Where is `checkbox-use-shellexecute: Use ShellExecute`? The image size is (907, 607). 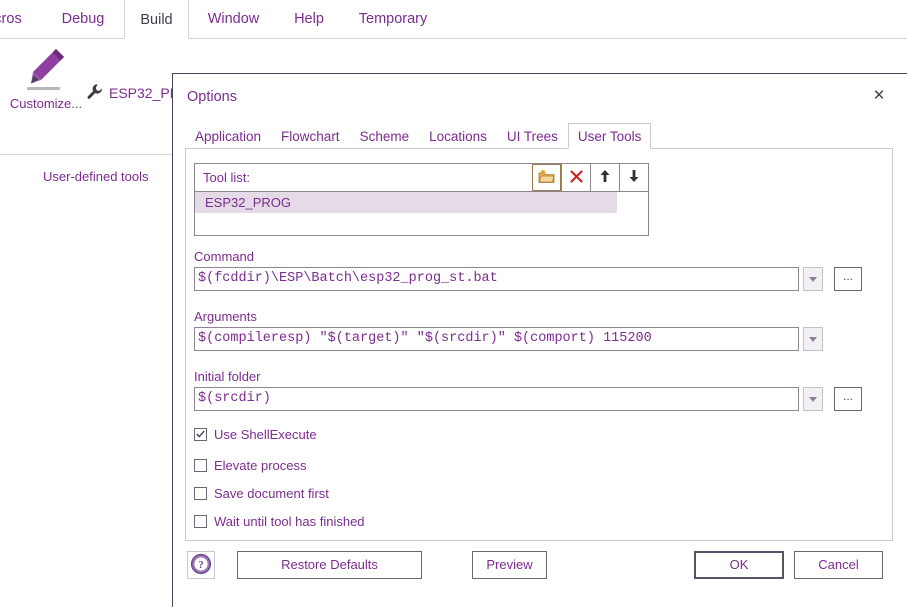 checkbox-use-shellexecute: Use ShellExecute is located at coordinates (255, 434).